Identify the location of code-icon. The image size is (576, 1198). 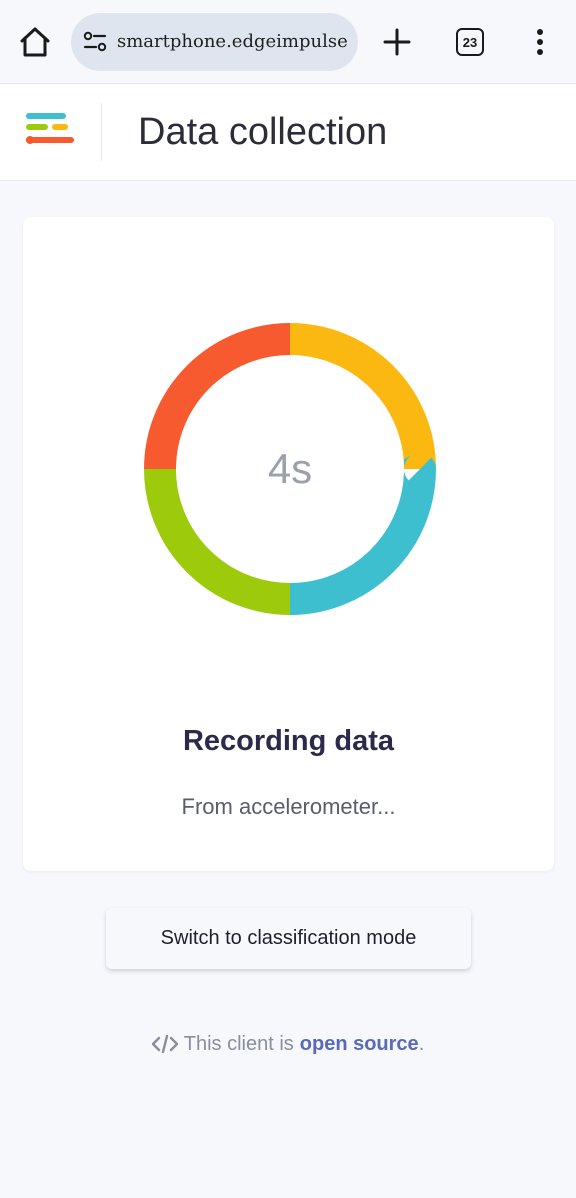
(164, 1044).